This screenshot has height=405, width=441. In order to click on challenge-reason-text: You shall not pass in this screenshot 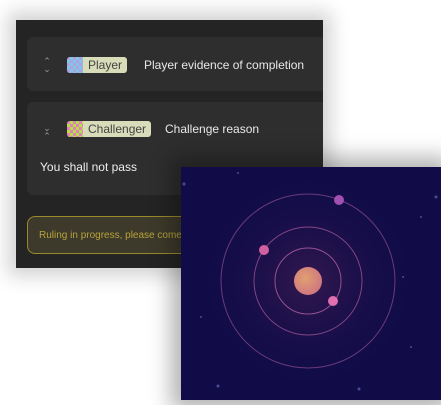, I will do `click(88, 167)`.